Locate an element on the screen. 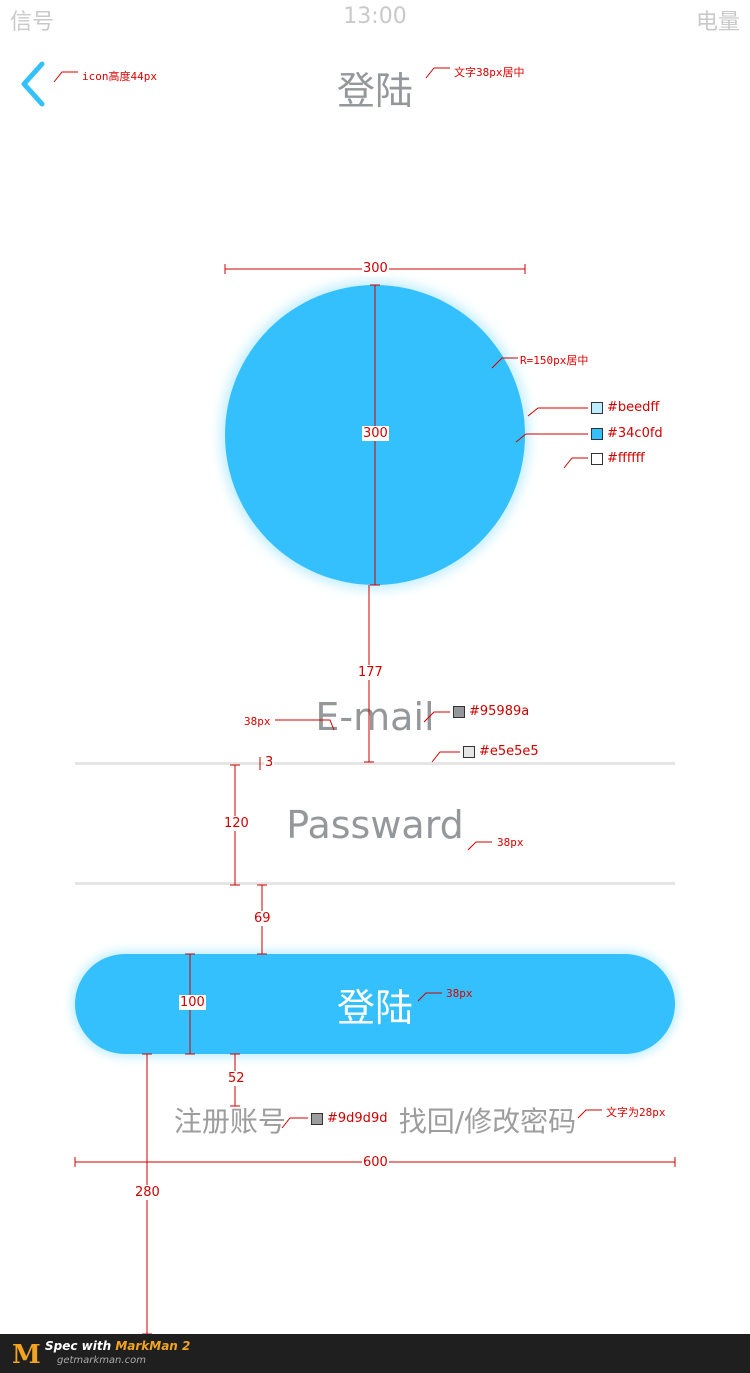  markman-brand: MarkMan 2 is located at coordinates (153, 1346).